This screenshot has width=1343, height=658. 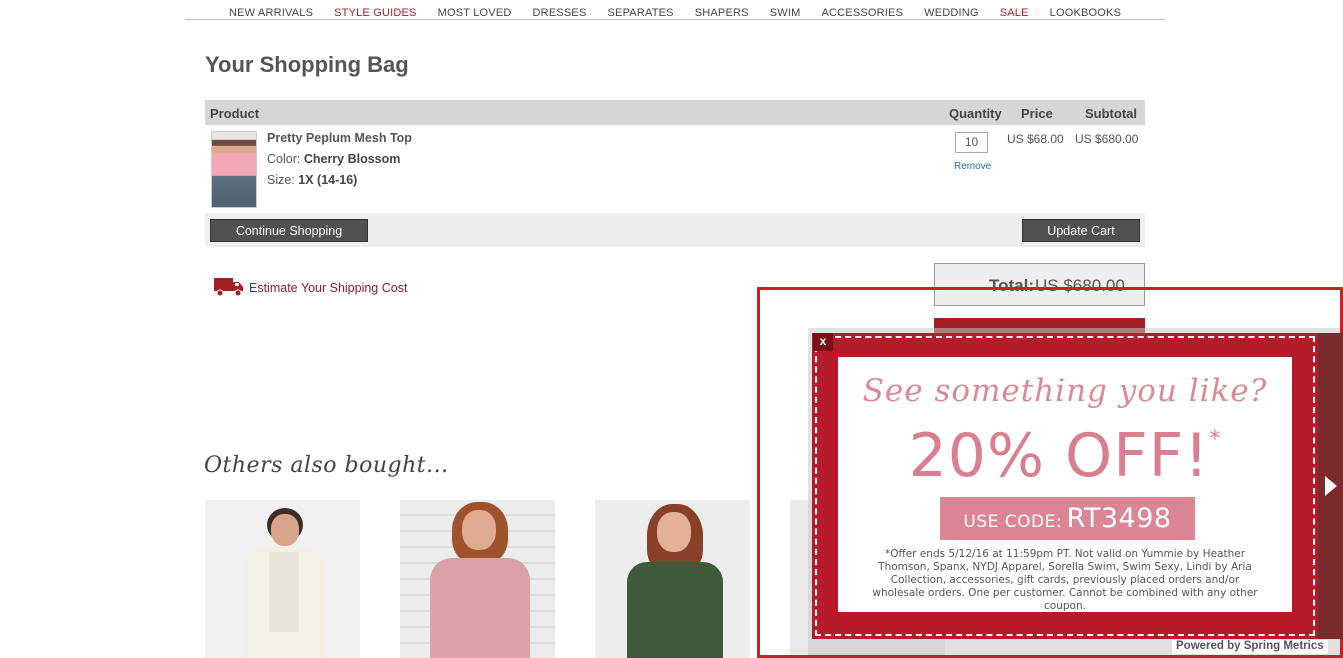 What do you see at coordinates (1331, 486) in the screenshot?
I see `next-arrow-icon` at bounding box center [1331, 486].